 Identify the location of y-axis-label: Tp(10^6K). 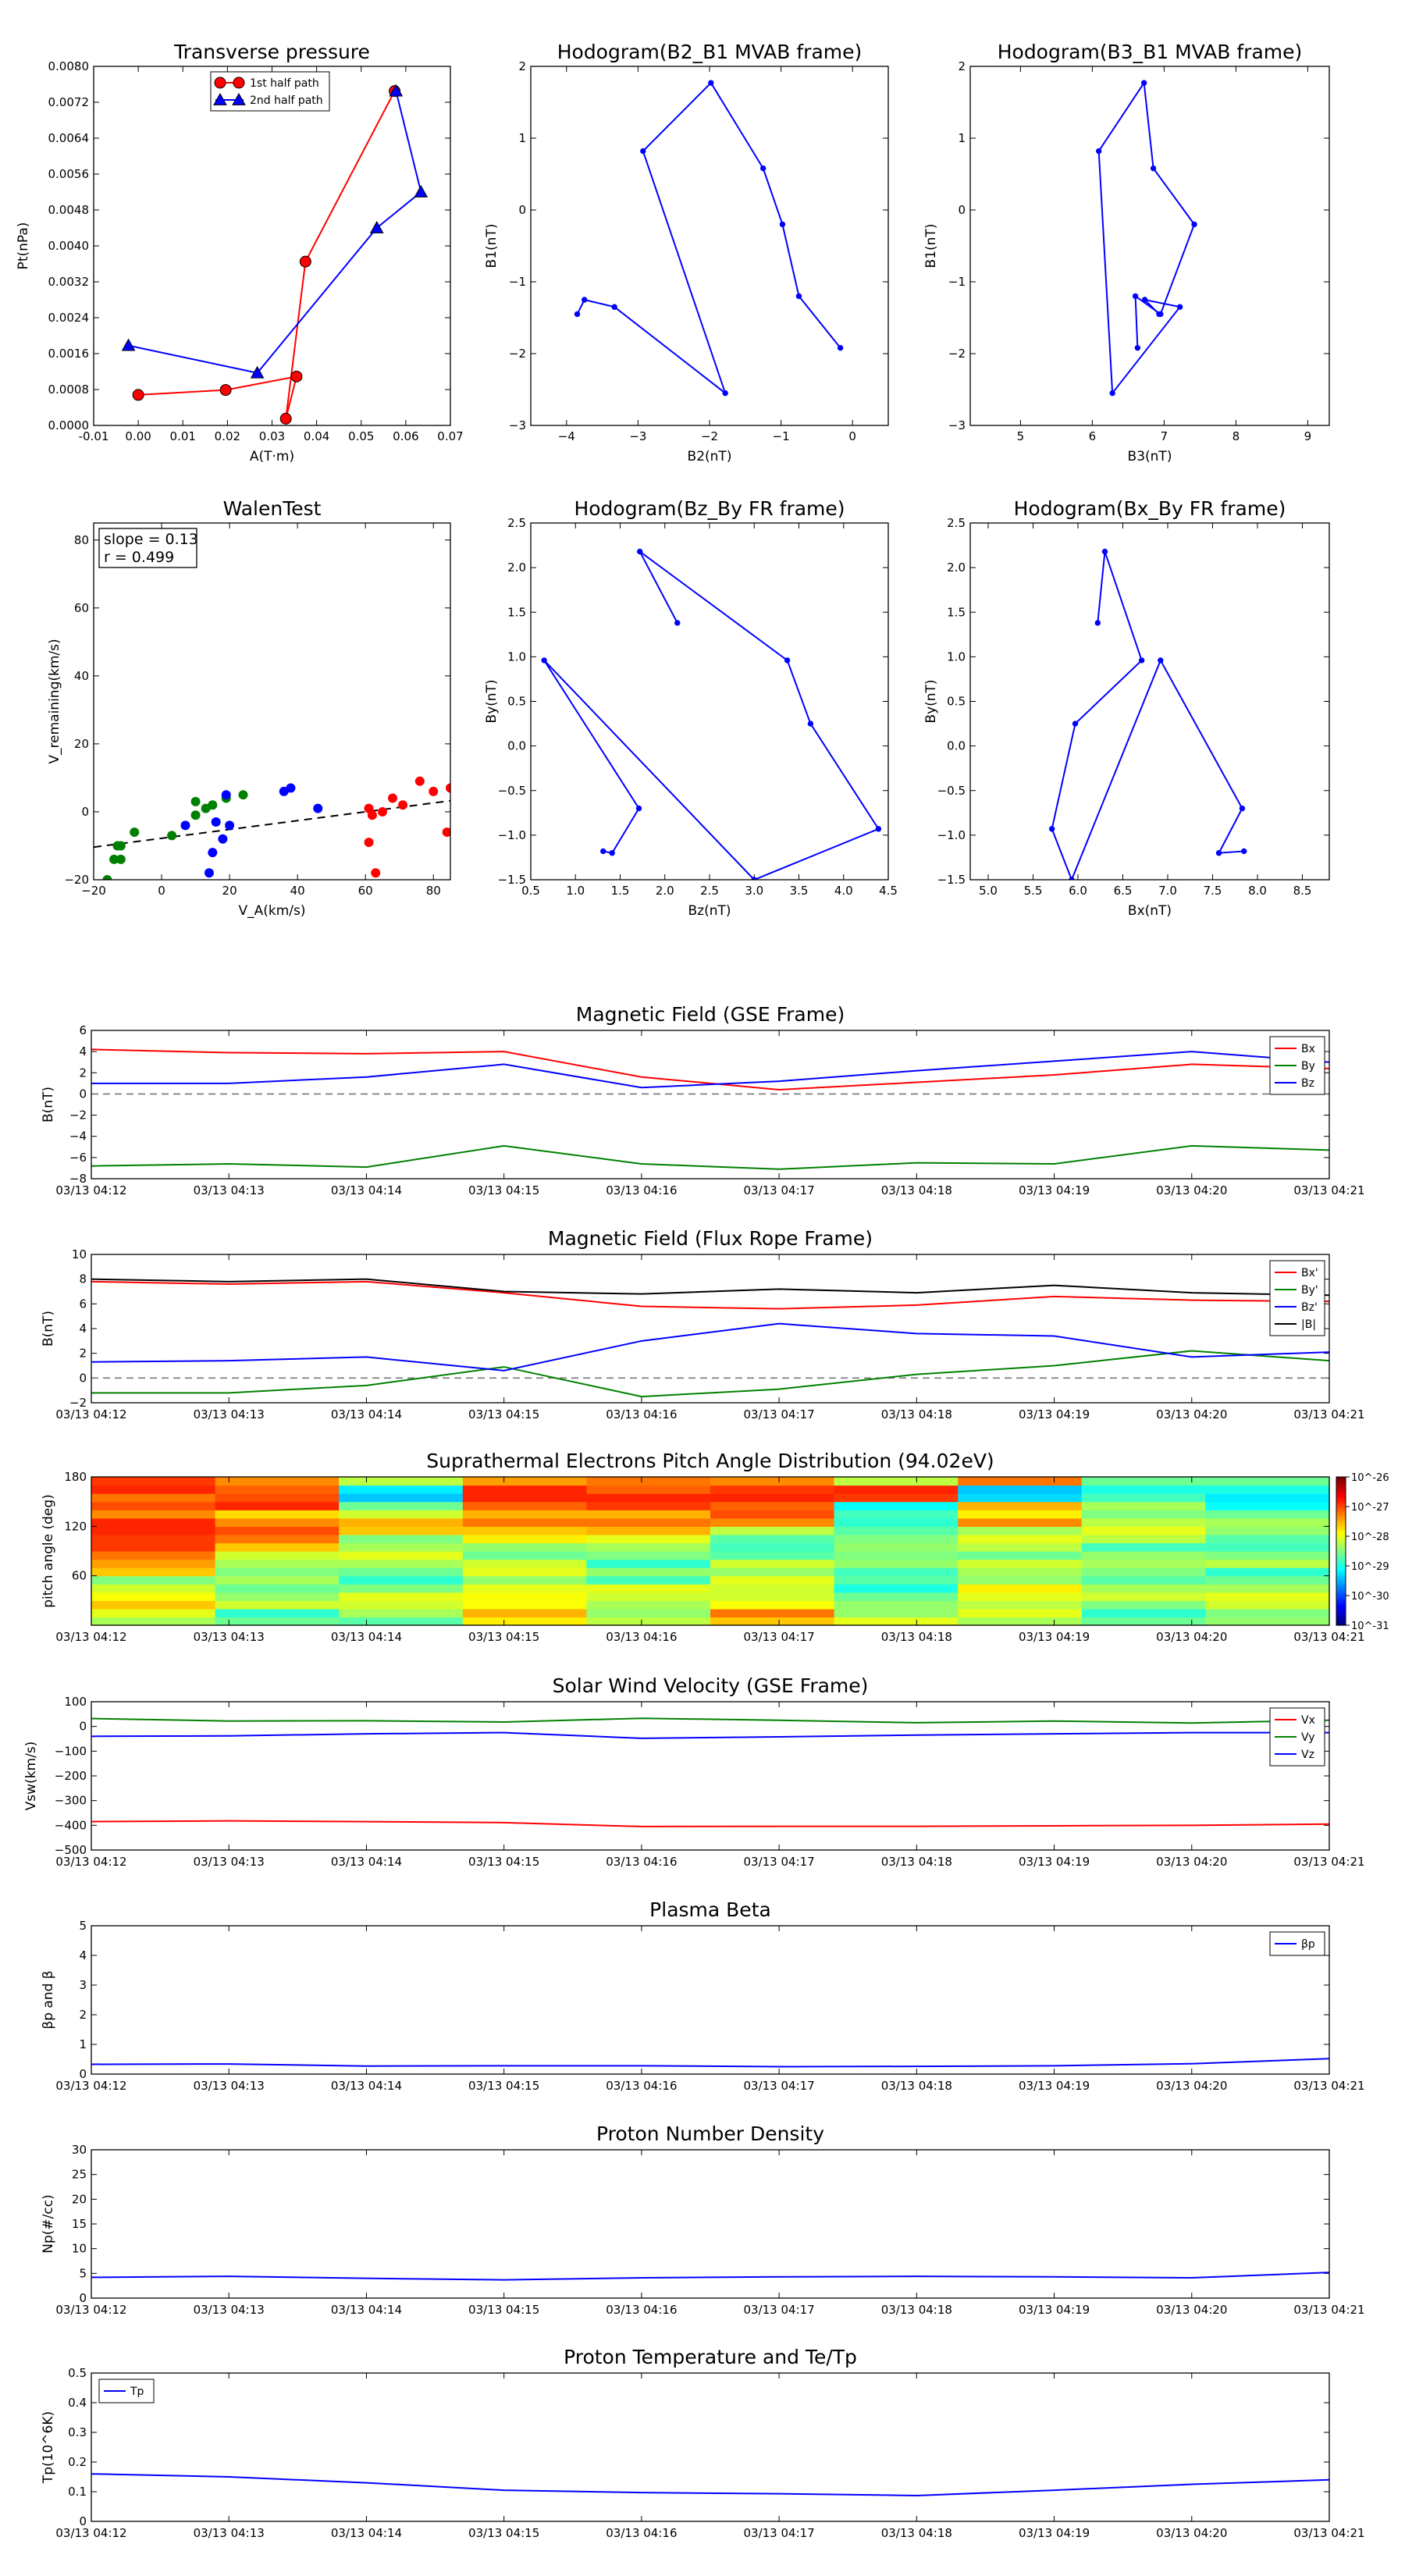
(49, 2447).